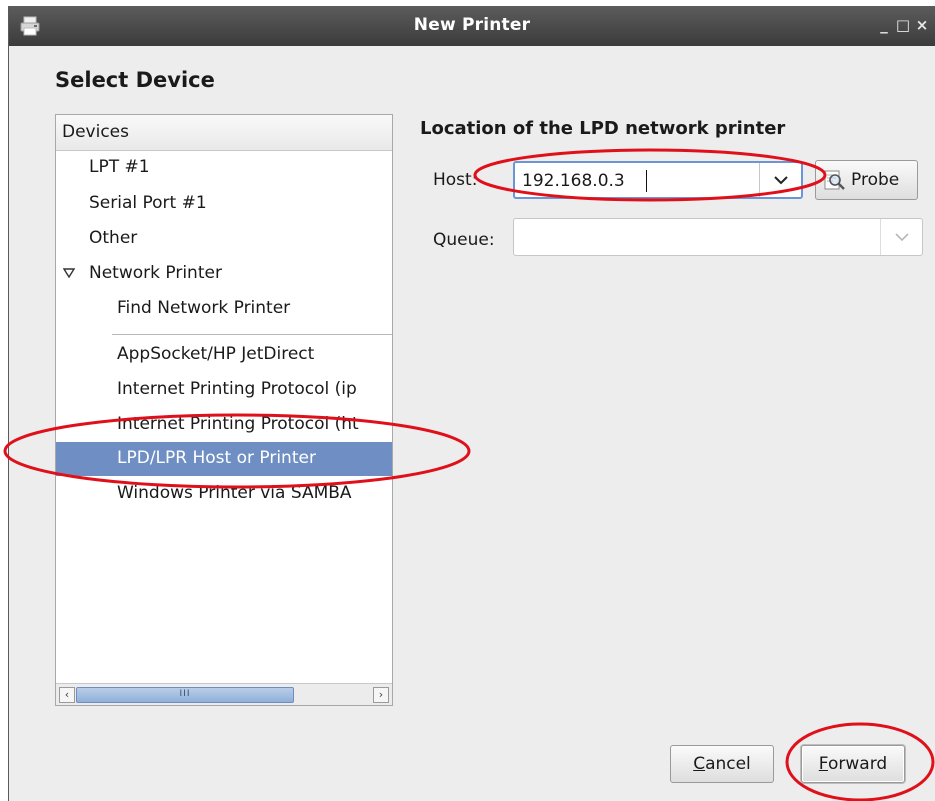 This screenshot has width=935, height=801. What do you see at coordinates (381, 695) in the screenshot?
I see `scroll-right-arrow-icon: ›` at bounding box center [381, 695].